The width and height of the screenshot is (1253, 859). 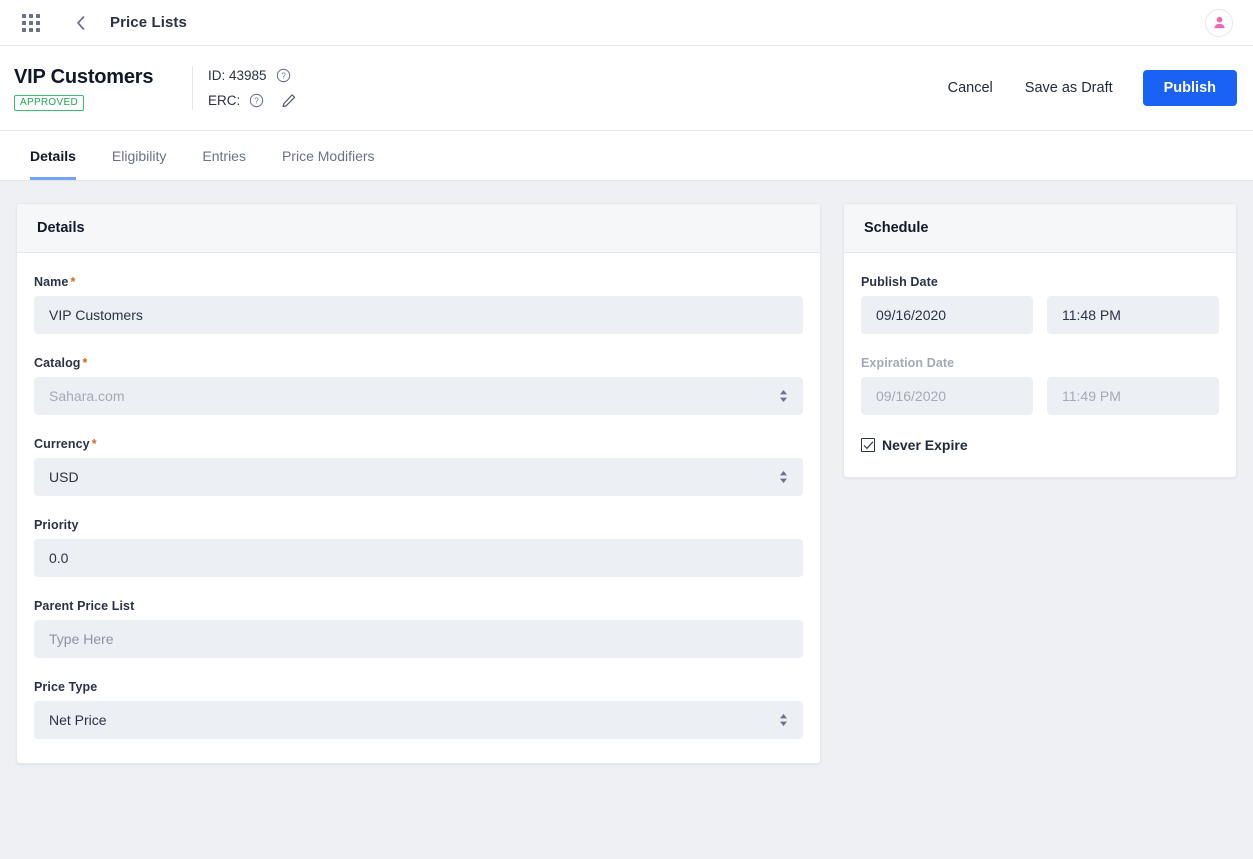 I want to click on grid-menu-icon, so click(x=31, y=22).